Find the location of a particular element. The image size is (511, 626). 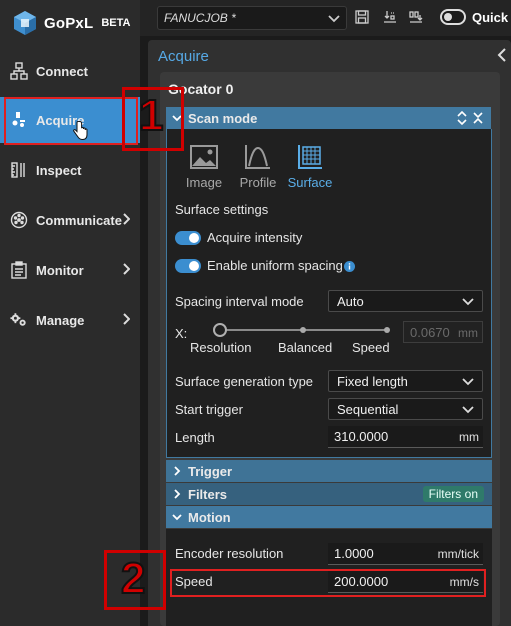

sidebar-item-monitor: Monitor is located at coordinates (70, 270).